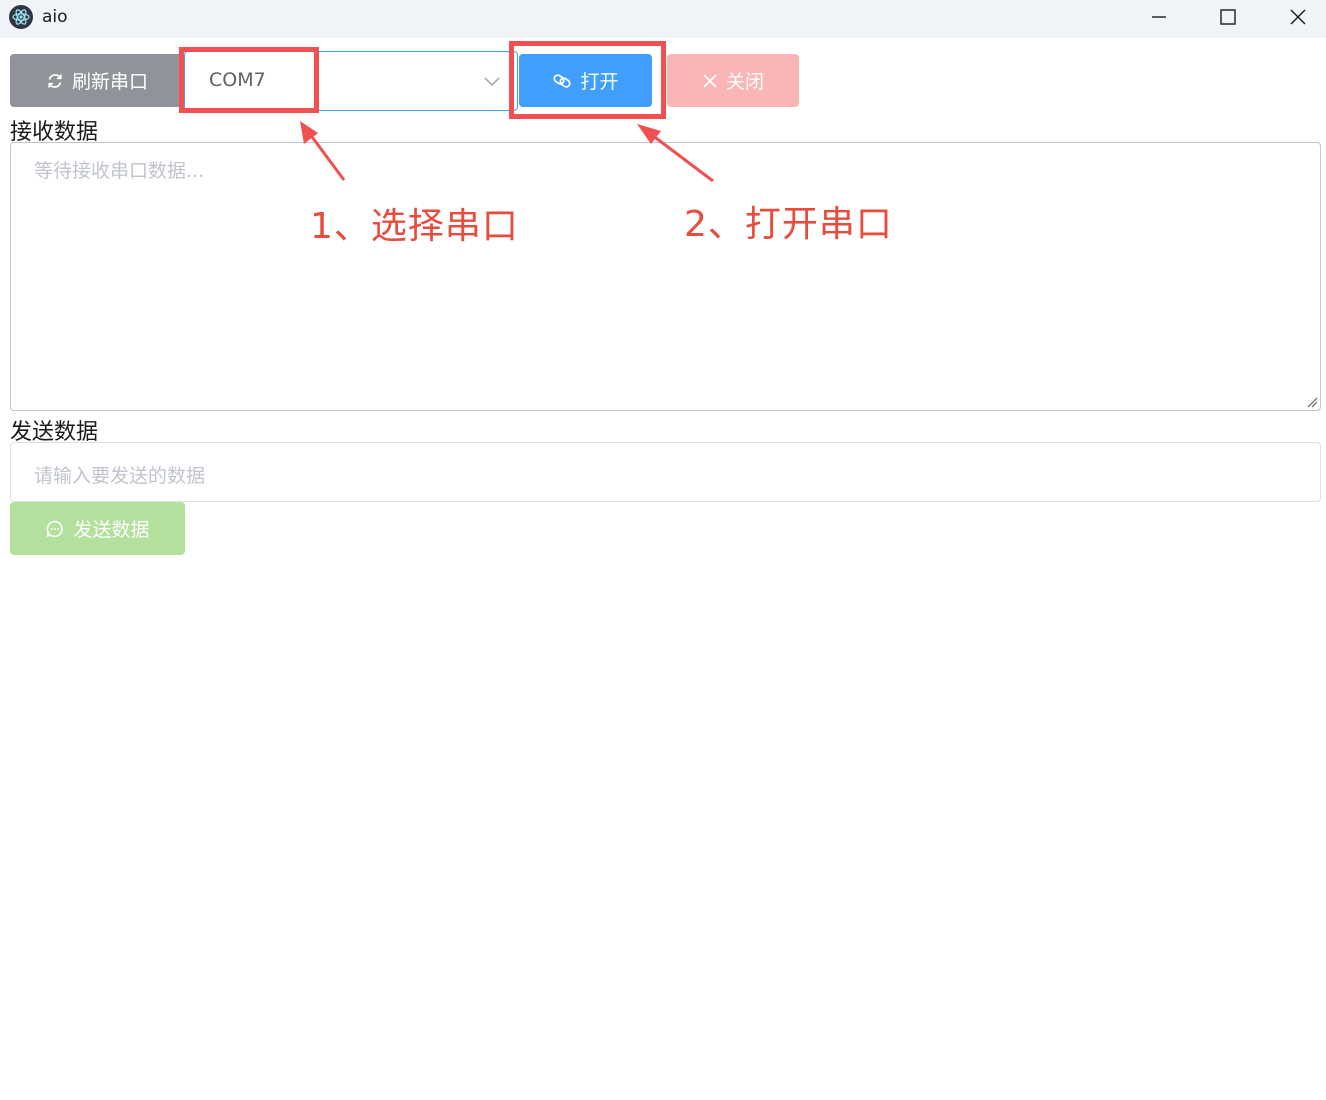  What do you see at coordinates (507, 152) in the screenshot?
I see `annotation-arrows` at bounding box center [507, 152].